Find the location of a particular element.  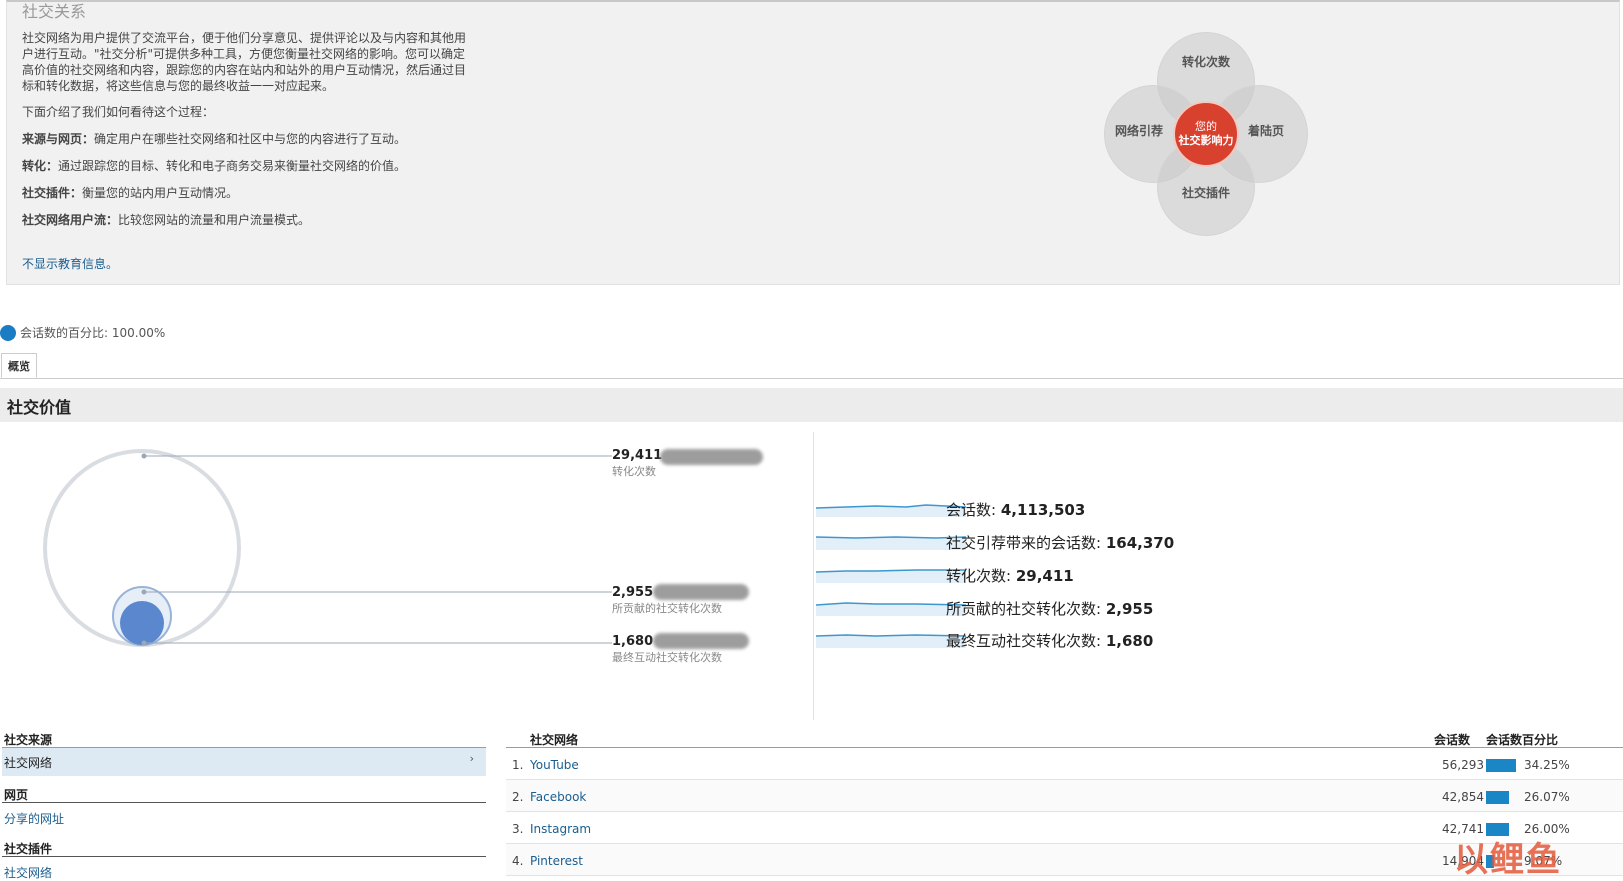

leader-dot-last is located at coordinates (144, 643).